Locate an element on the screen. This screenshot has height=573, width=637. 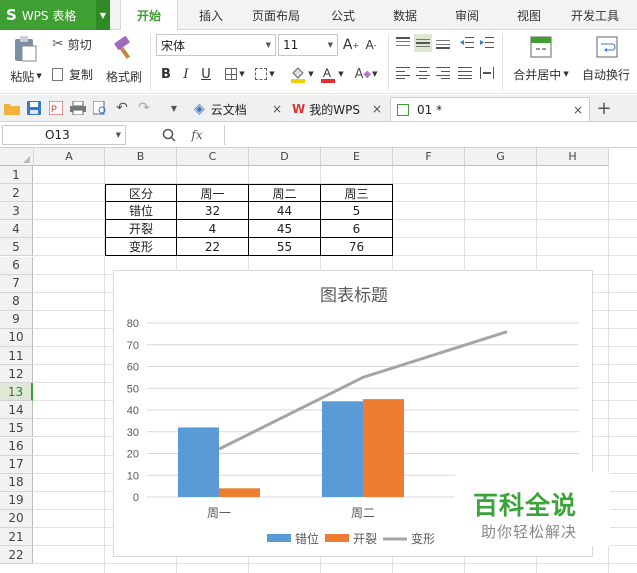
row-header-19: 19 is located at coordinates (16, 500).